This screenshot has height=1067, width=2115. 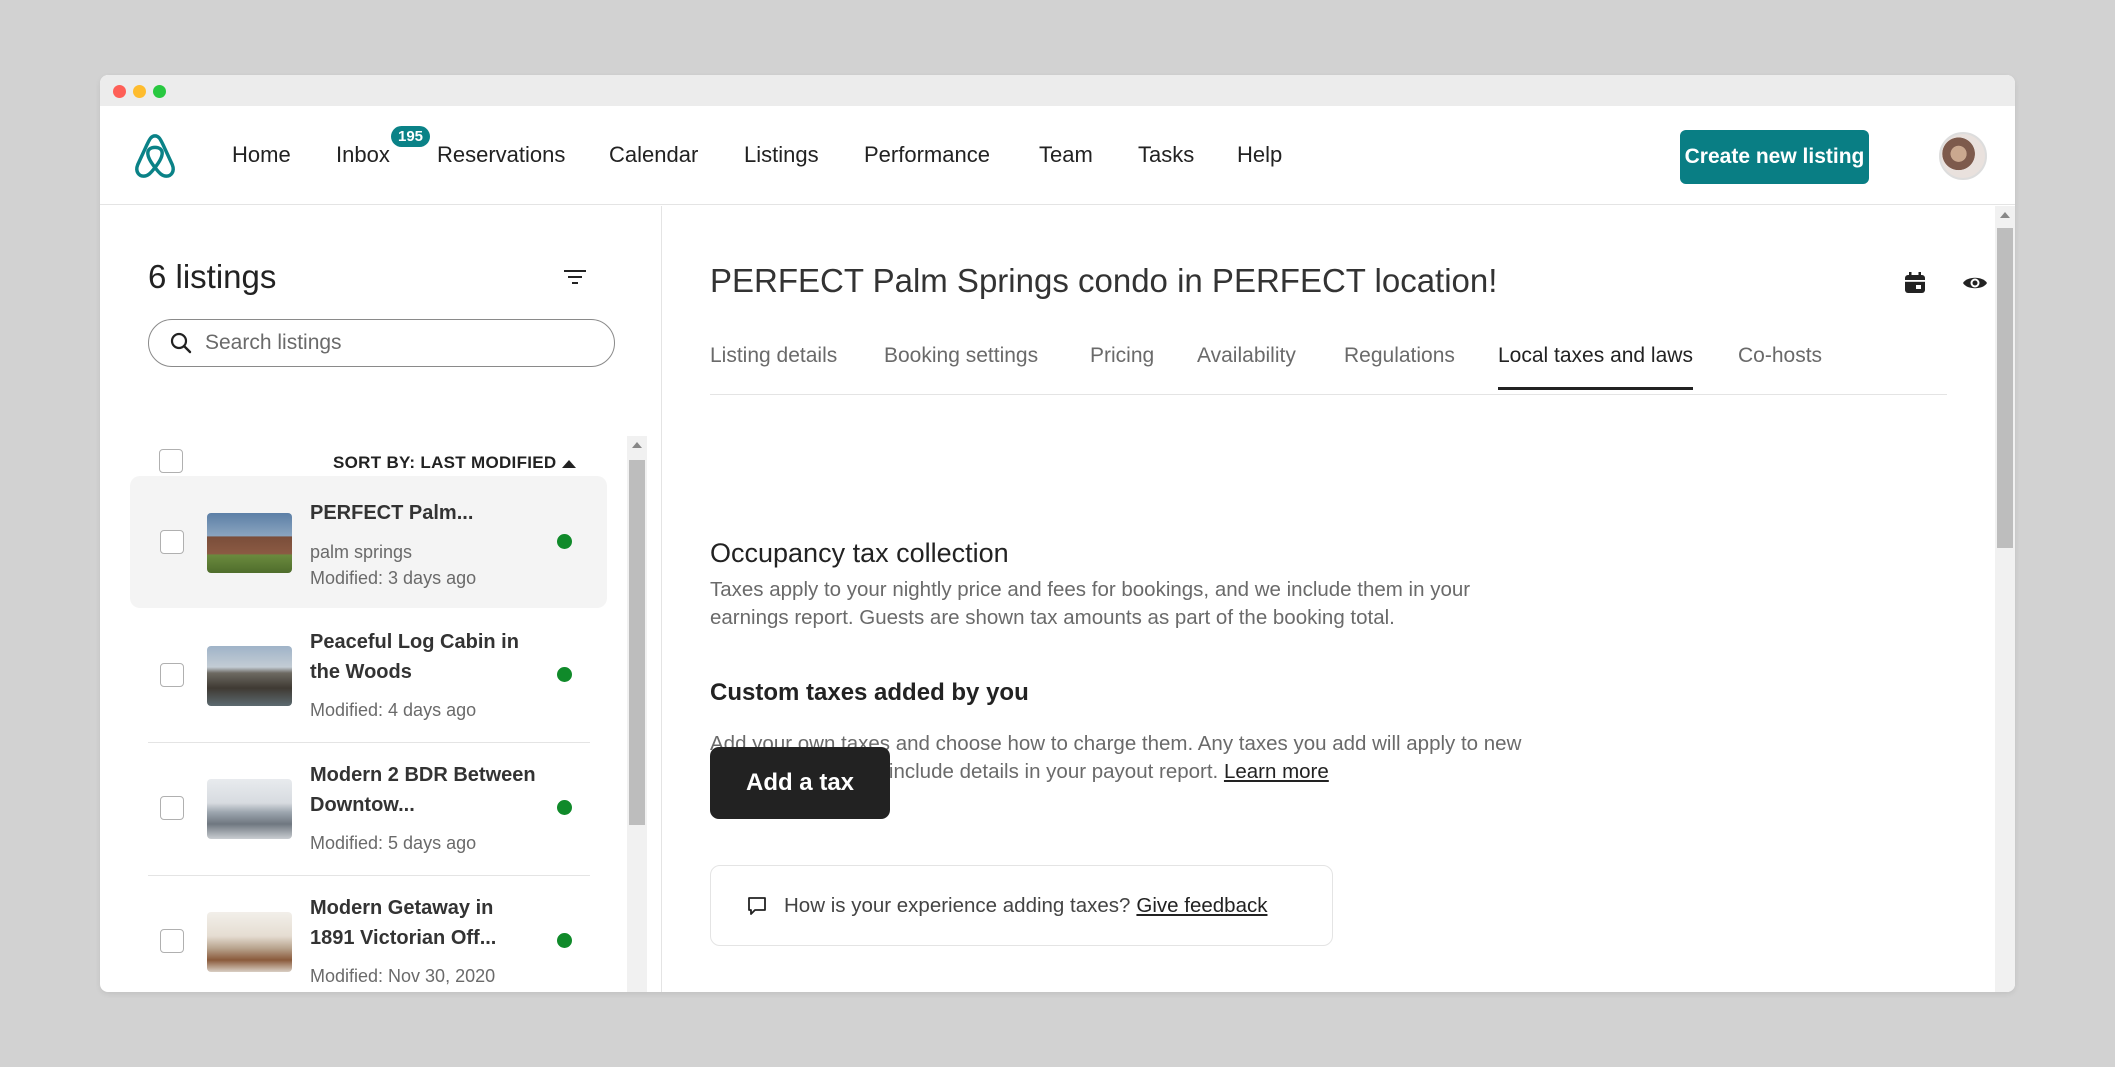 What do you see at coordinates (395, 343) in the screenshot?
I see `search-input` at bounding box center [395, 343].